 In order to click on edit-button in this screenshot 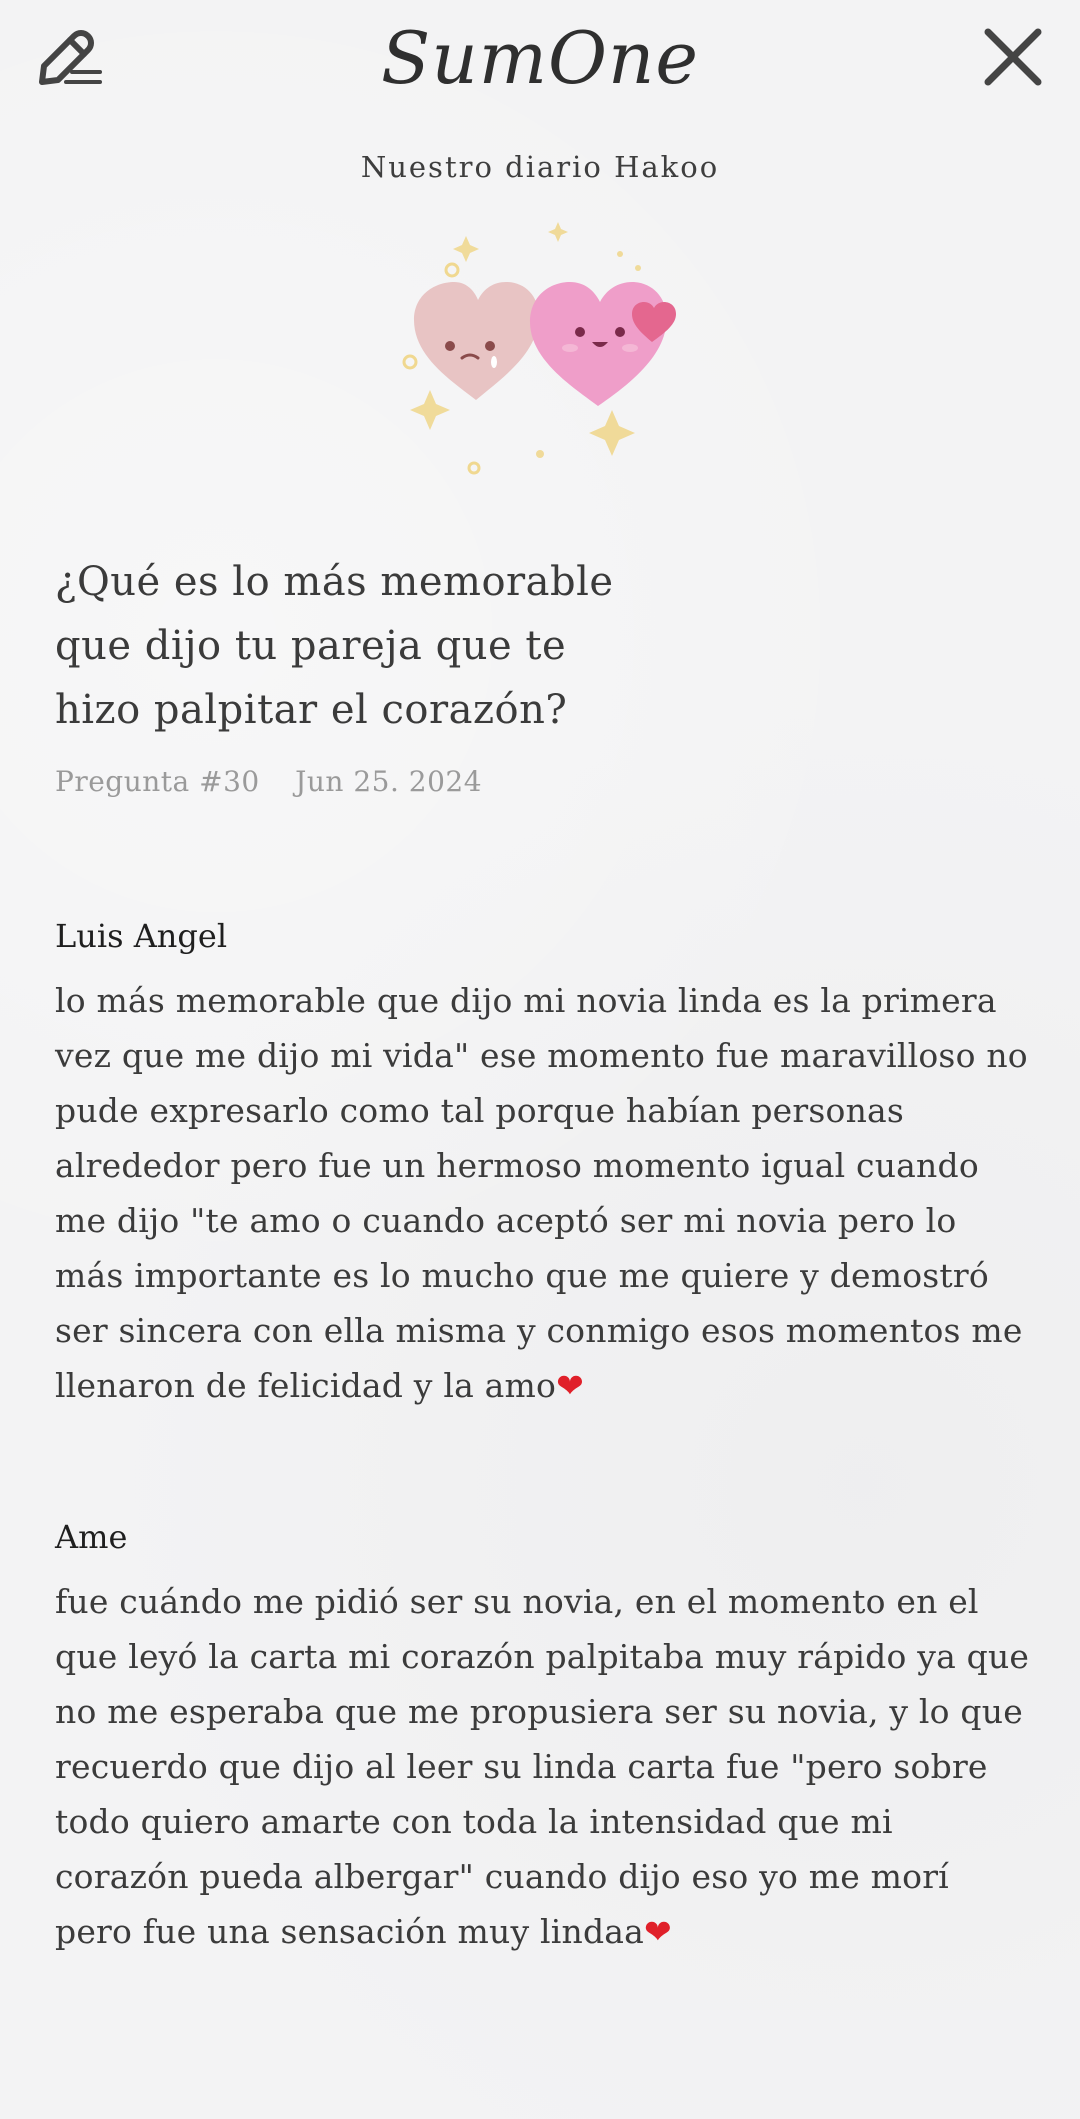, I will do `click(70, 58)`.